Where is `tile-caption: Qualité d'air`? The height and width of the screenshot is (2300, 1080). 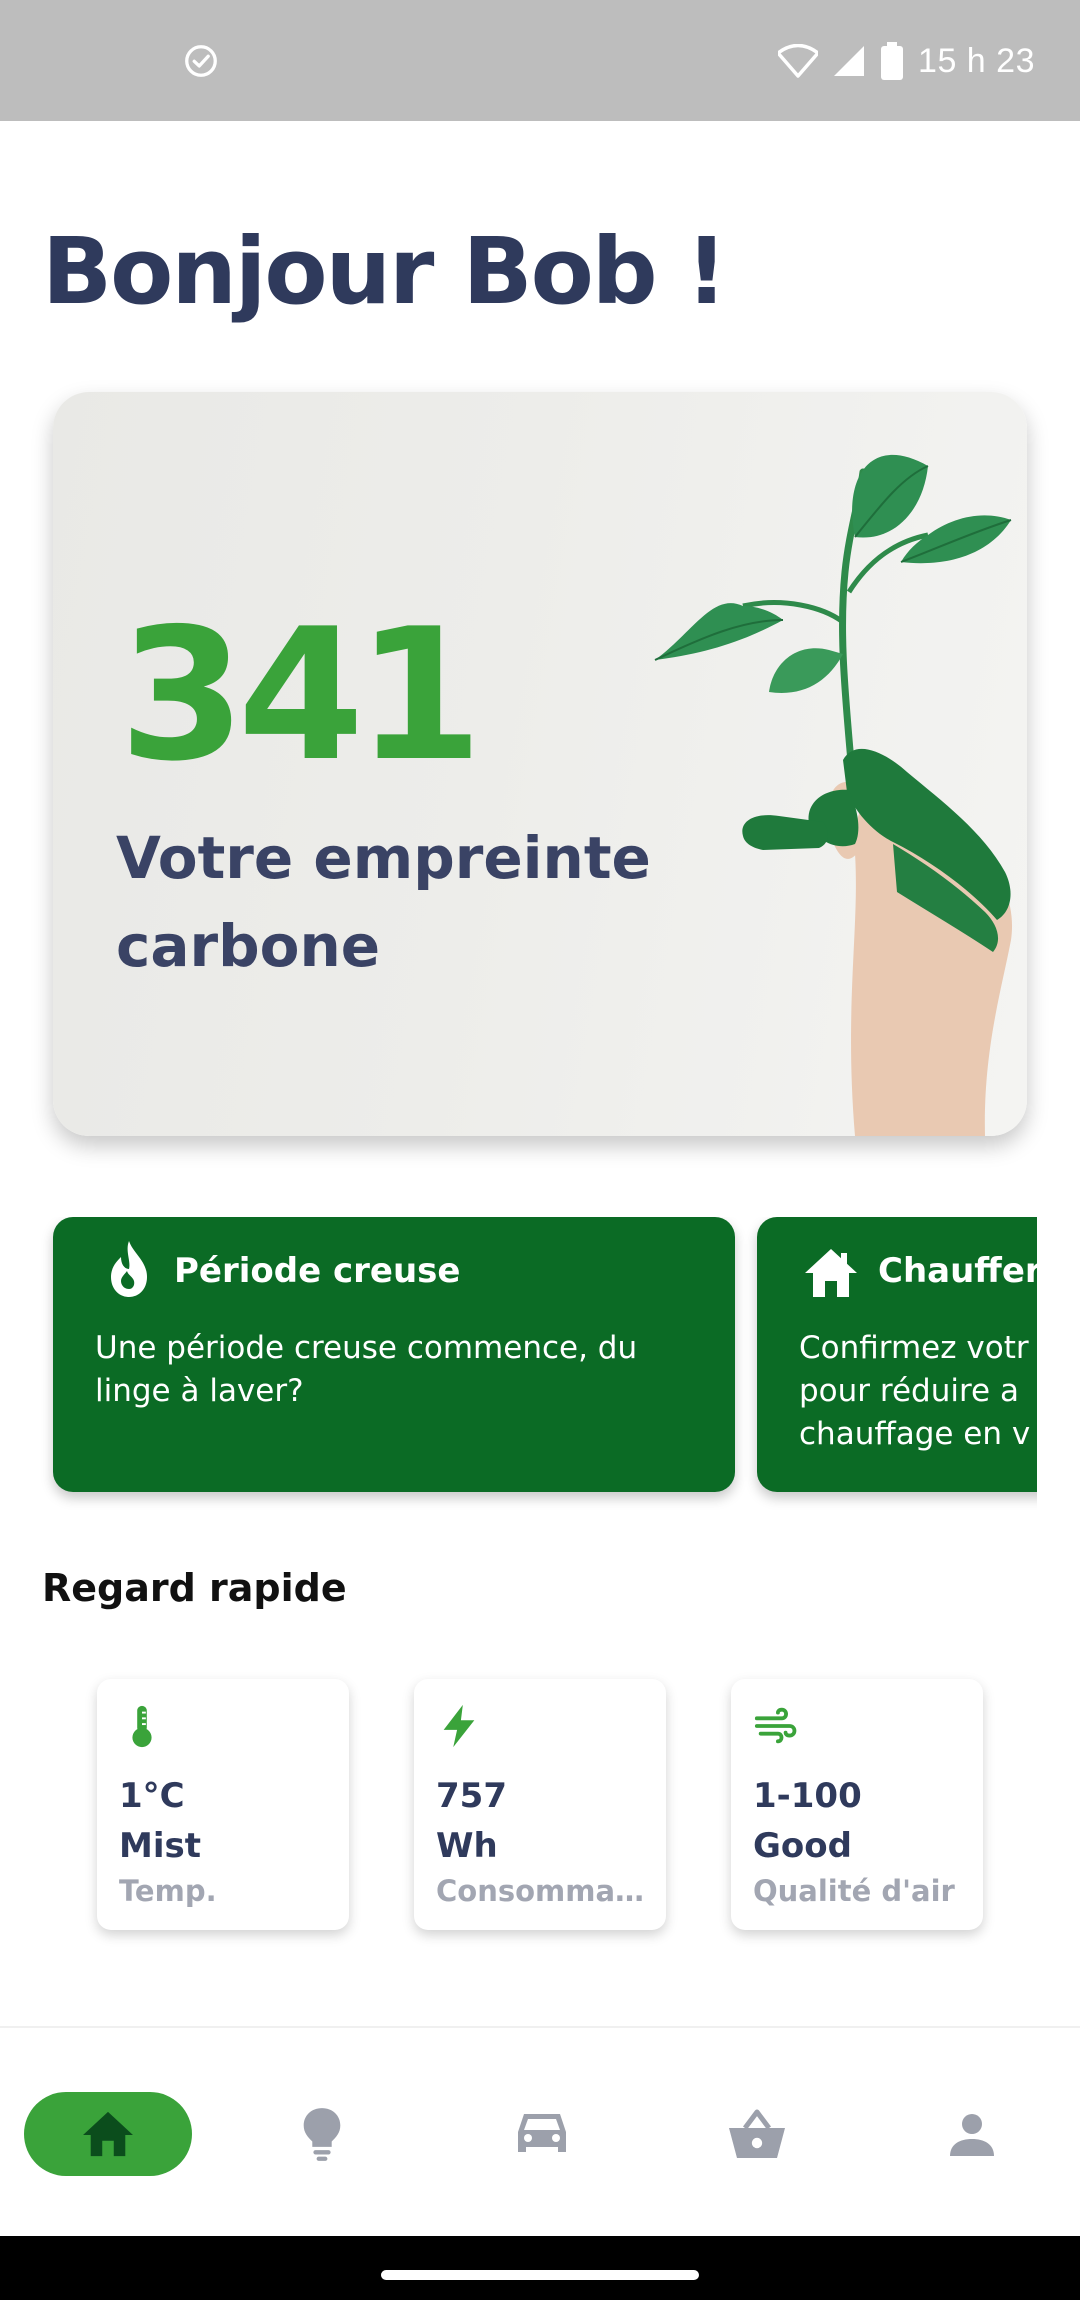
tile-caption: Qualité d'air is located at coordinates (854, 1891).